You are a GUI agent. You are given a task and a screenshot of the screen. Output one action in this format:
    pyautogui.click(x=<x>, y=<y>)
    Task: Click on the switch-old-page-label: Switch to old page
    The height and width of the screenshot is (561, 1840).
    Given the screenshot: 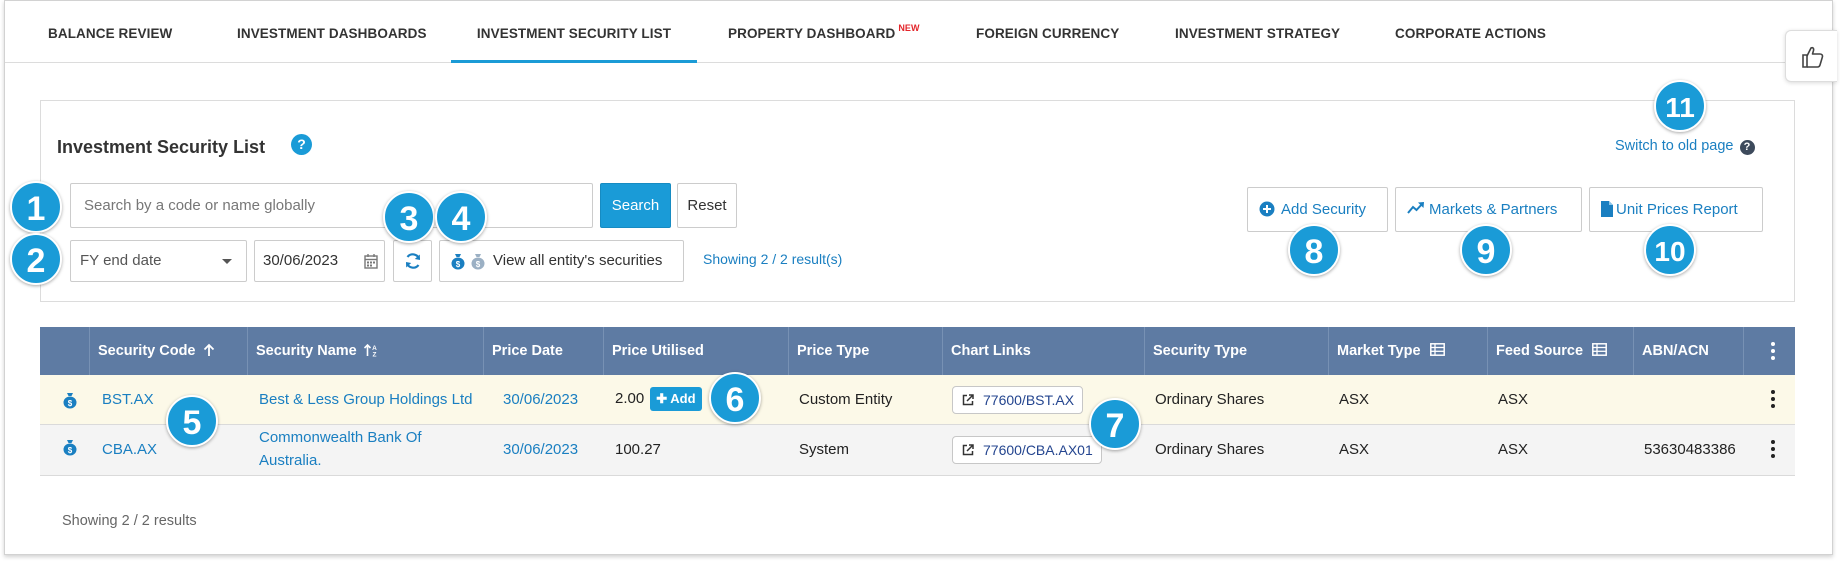 What is the action you would take?
    pyautogui.click(x=1674, y=146)
    